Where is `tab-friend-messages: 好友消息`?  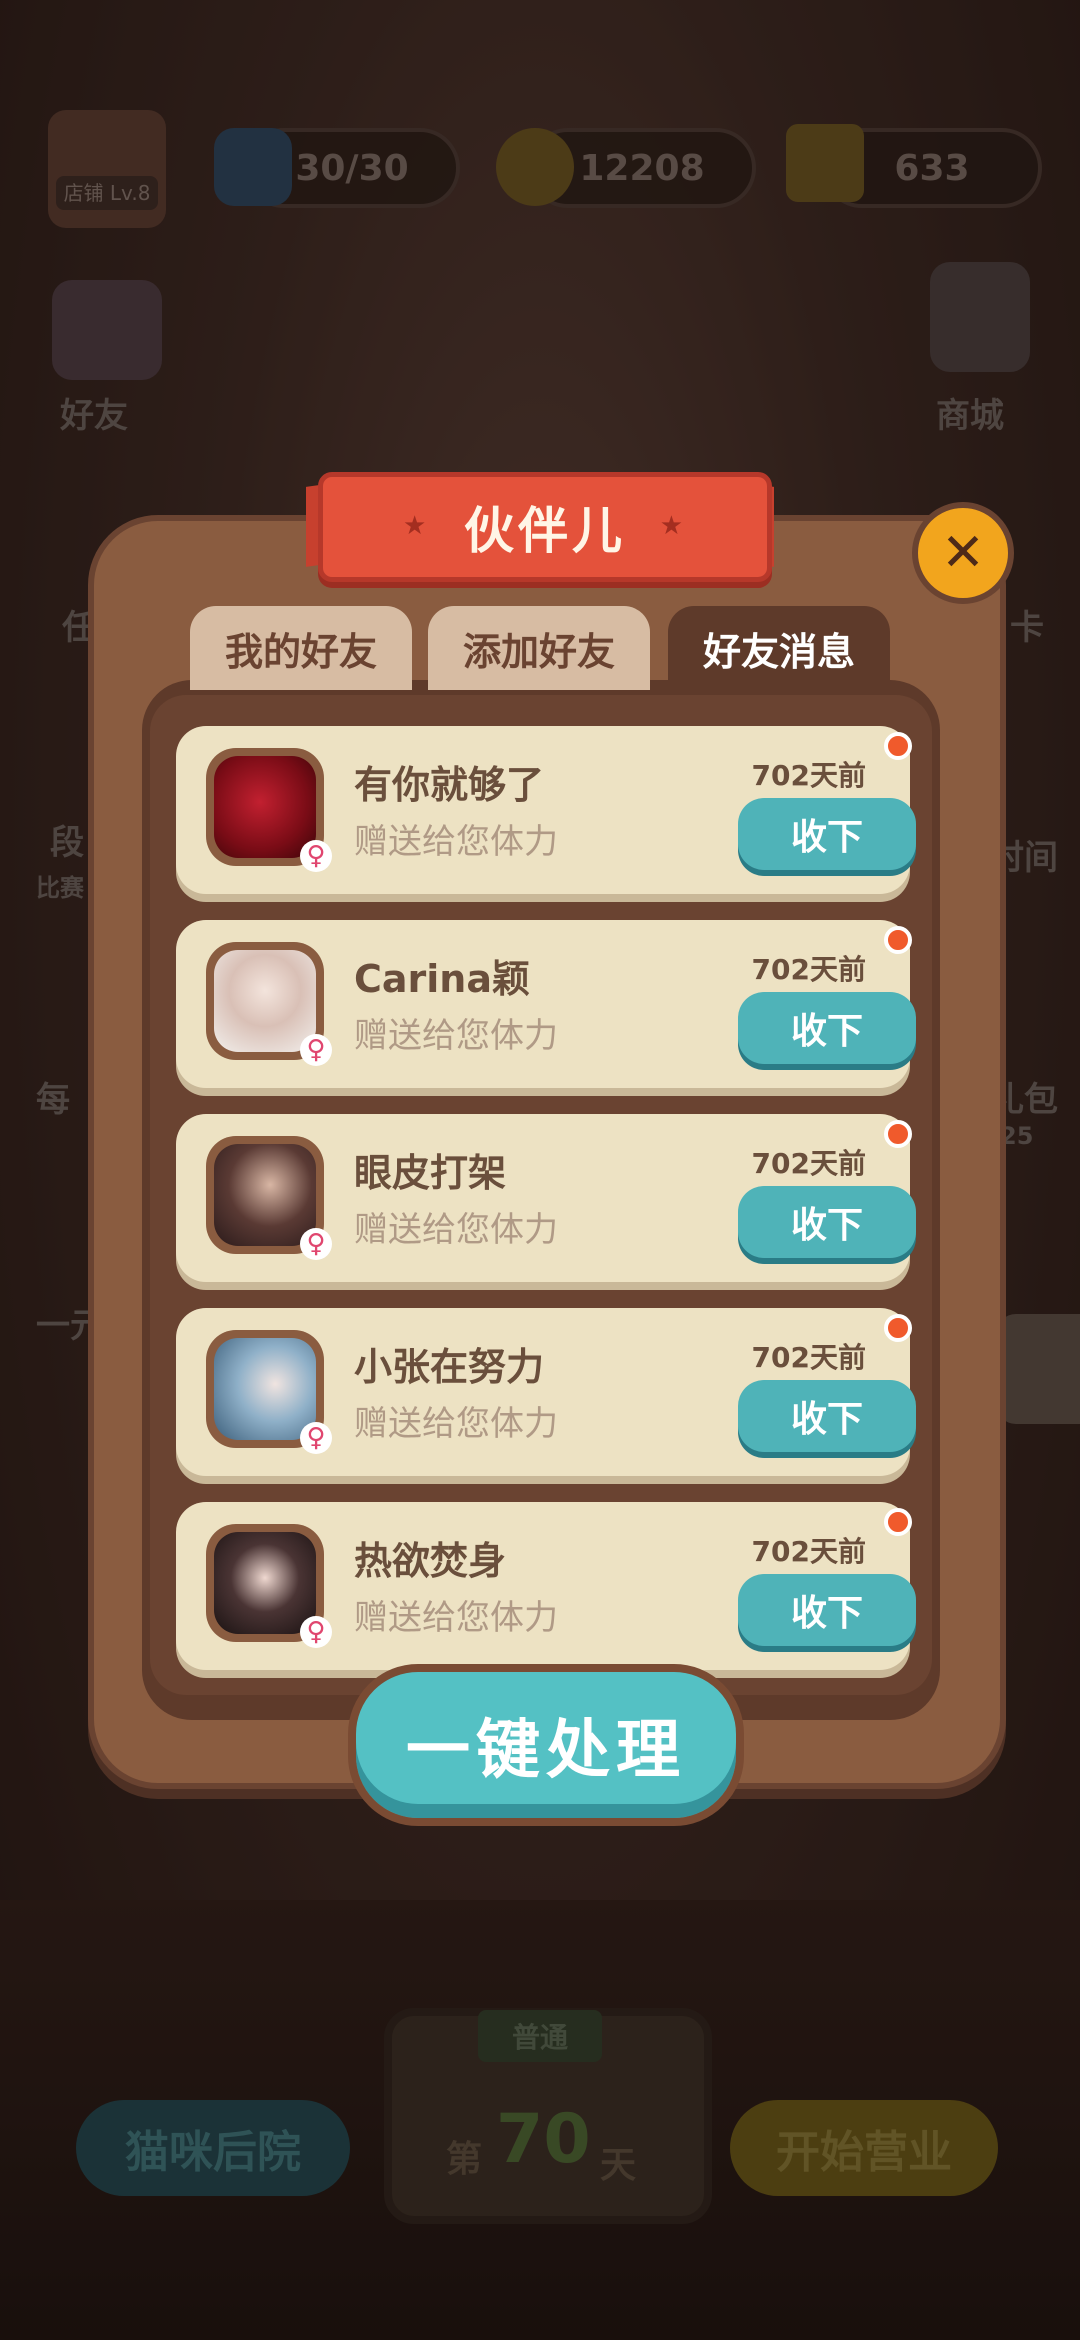
tab-friend-messages: 好友消息 is located at coordinates (779, 648).